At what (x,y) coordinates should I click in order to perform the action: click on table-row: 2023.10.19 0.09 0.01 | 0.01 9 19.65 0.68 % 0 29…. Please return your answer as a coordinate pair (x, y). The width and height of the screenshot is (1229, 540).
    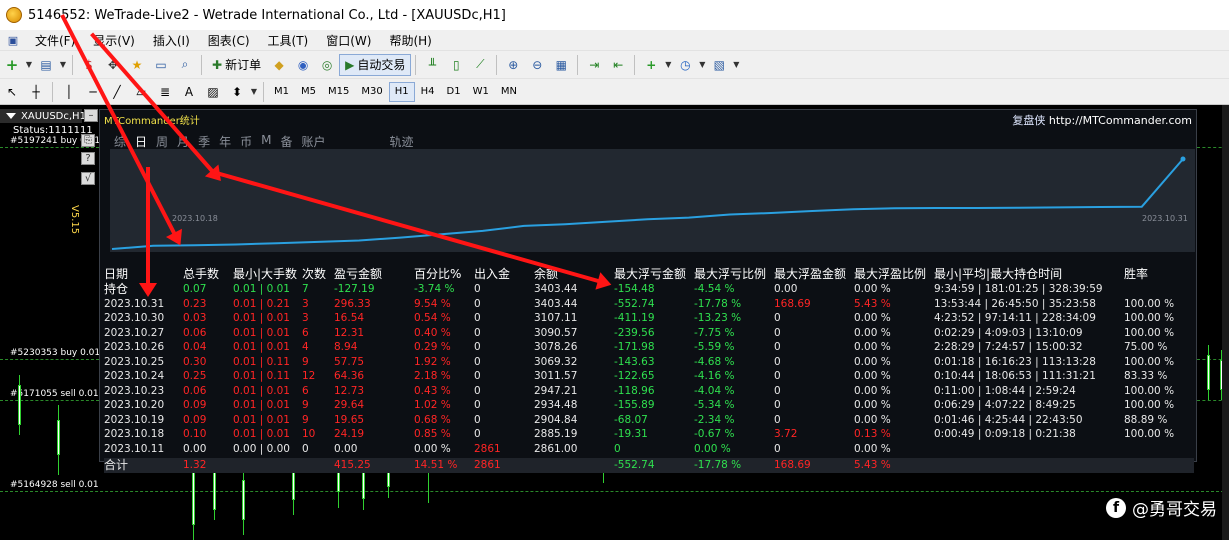
    Looking at the image, I should click on (649, 420).